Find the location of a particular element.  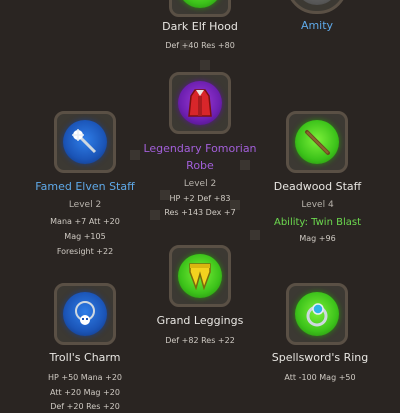

leggings-icon is located at coordinates (200, 276).